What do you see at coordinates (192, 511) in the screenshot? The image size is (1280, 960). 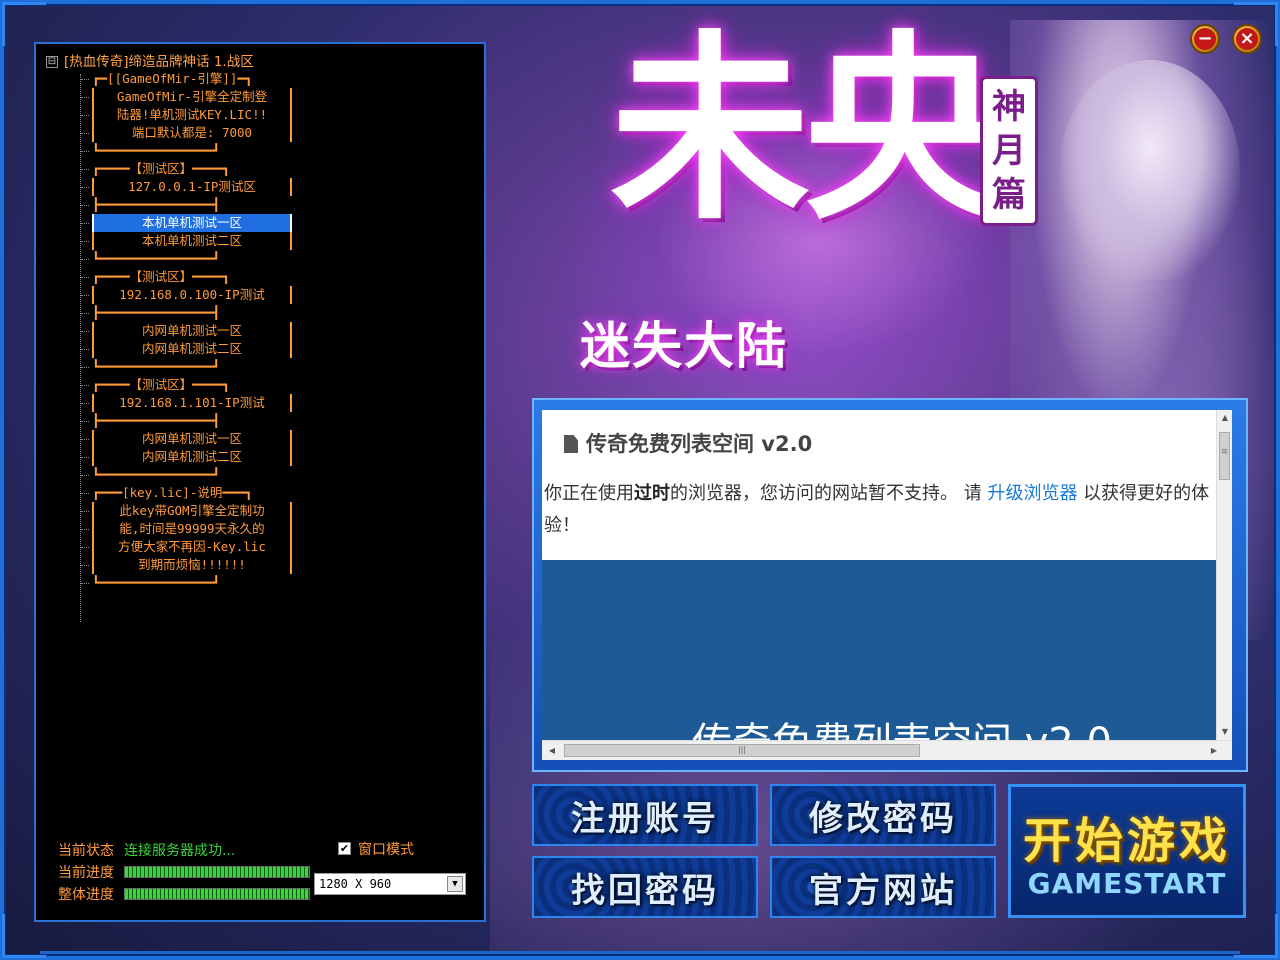 I see `server-tree-item-label: 此key带GOM引擎全定制功` at bounding box center [192, 511].